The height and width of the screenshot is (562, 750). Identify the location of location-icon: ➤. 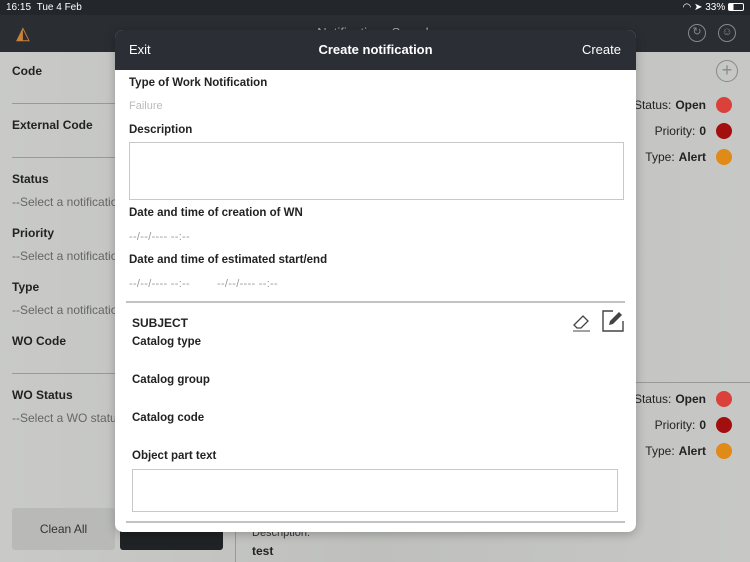
(698, 7).